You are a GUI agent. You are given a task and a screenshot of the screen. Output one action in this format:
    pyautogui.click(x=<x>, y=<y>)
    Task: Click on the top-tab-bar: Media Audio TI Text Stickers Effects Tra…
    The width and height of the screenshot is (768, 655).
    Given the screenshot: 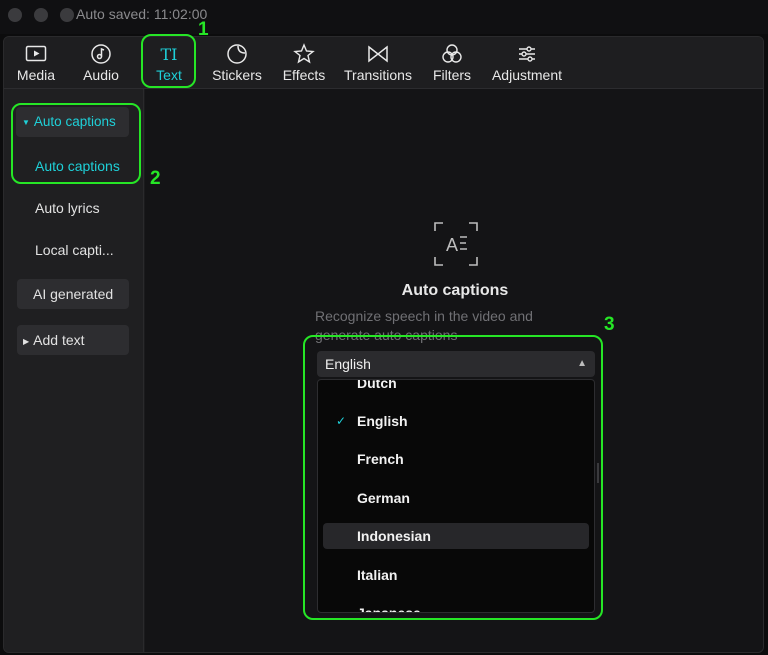 What is the action you would take?
    pyautogui.click(x=383, y=63)
    